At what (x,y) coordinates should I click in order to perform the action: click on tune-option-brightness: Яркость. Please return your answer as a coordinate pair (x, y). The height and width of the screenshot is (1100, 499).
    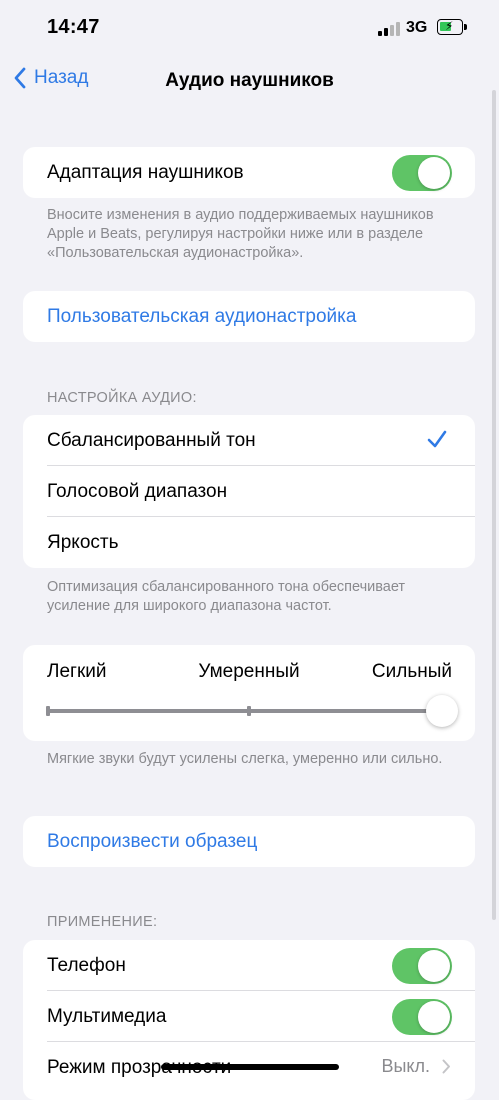
    Looking at the image, I should click on (249, 542).